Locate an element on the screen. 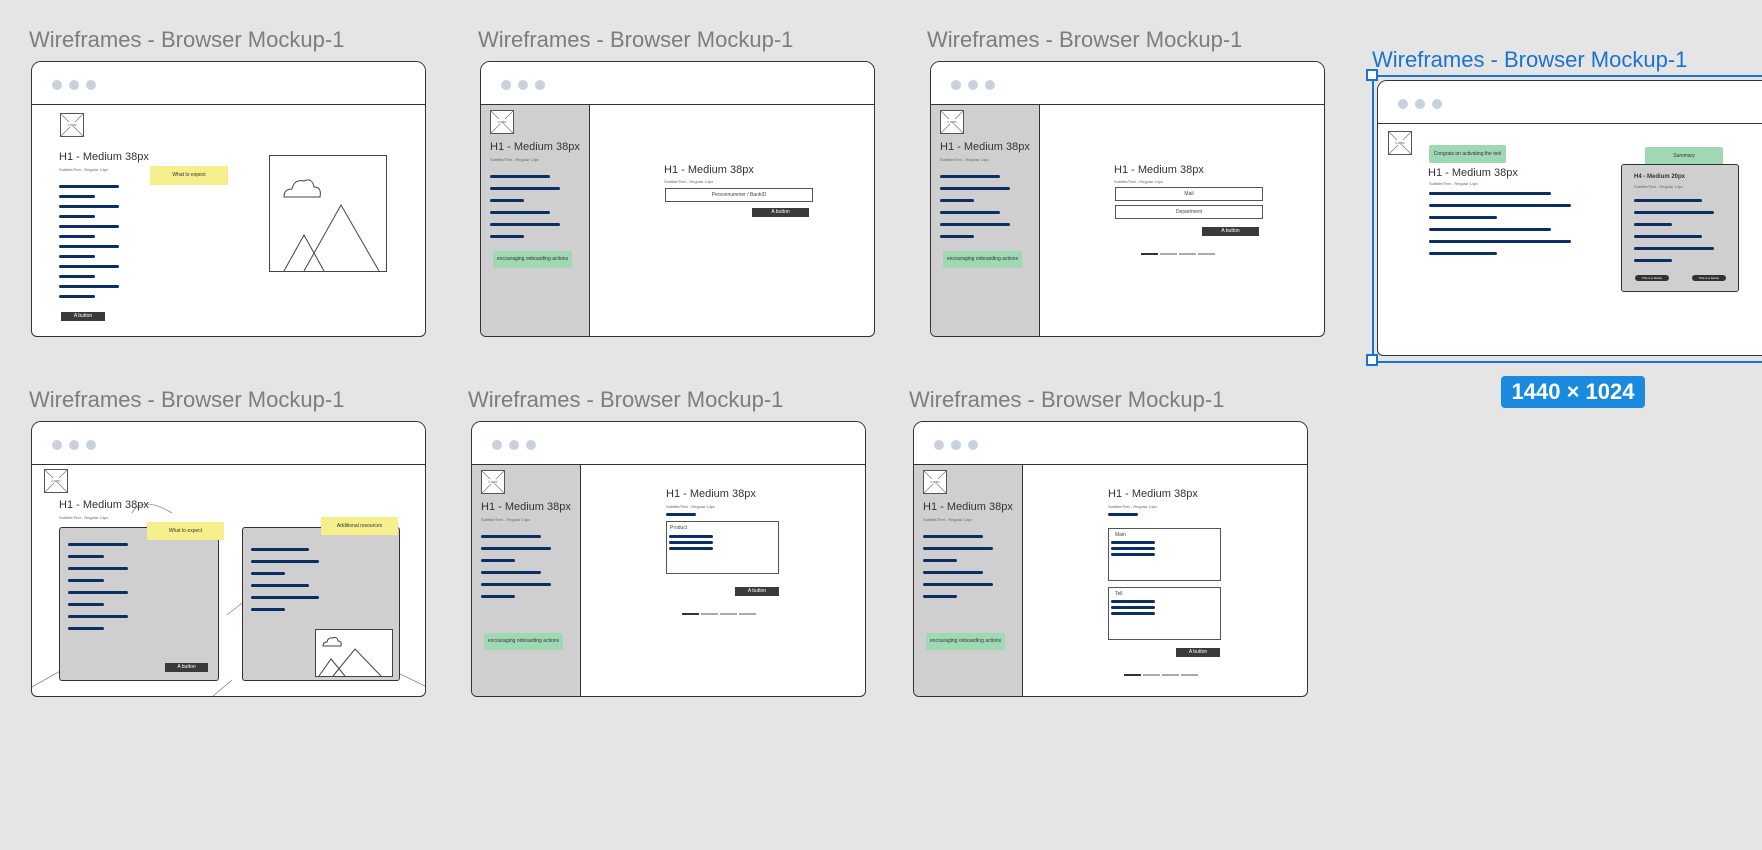  department-input: Department is located at coordinates (1189, 212).